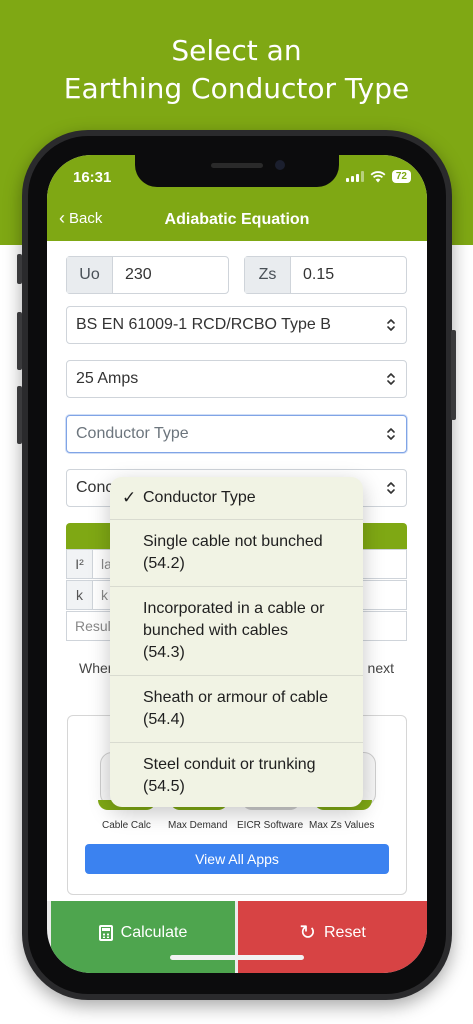 The height and width of the screenshot is (1024, 473). I want to click on option-ref: (54.4), so click(164, 719).